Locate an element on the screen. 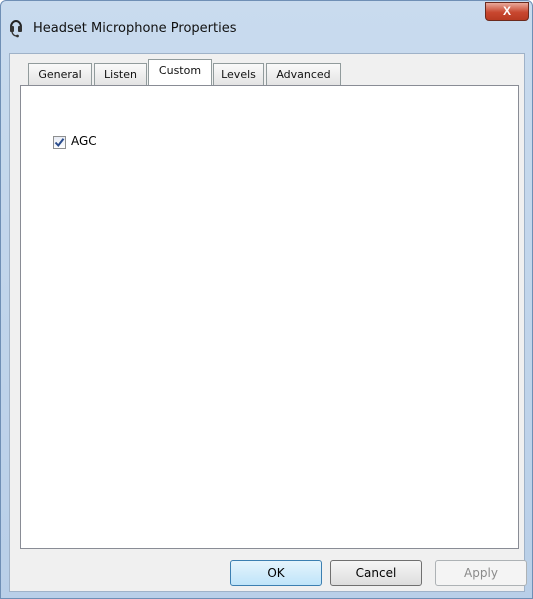  apply-label: Apply is located at coordinates (481, 573).